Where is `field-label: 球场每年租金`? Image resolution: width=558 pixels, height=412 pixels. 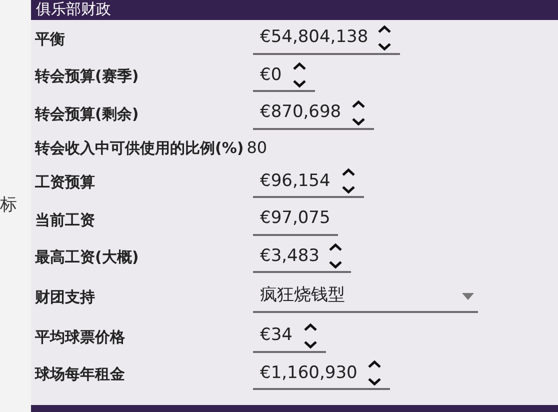 field-label: 球场每年租金 is located at coordinates (80, 374).